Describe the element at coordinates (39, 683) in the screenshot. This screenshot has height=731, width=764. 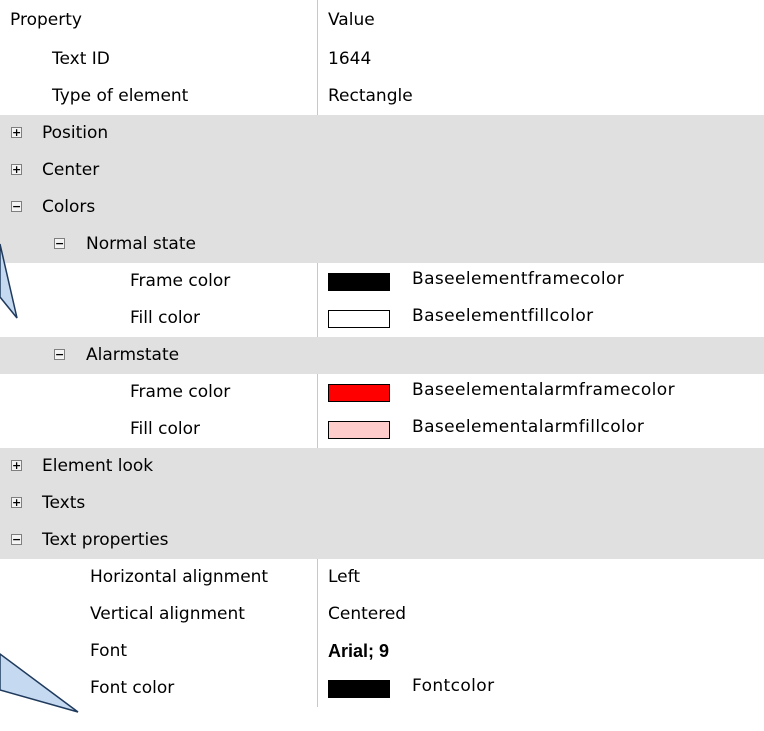
I see `callout-pointer-lower` at that location.